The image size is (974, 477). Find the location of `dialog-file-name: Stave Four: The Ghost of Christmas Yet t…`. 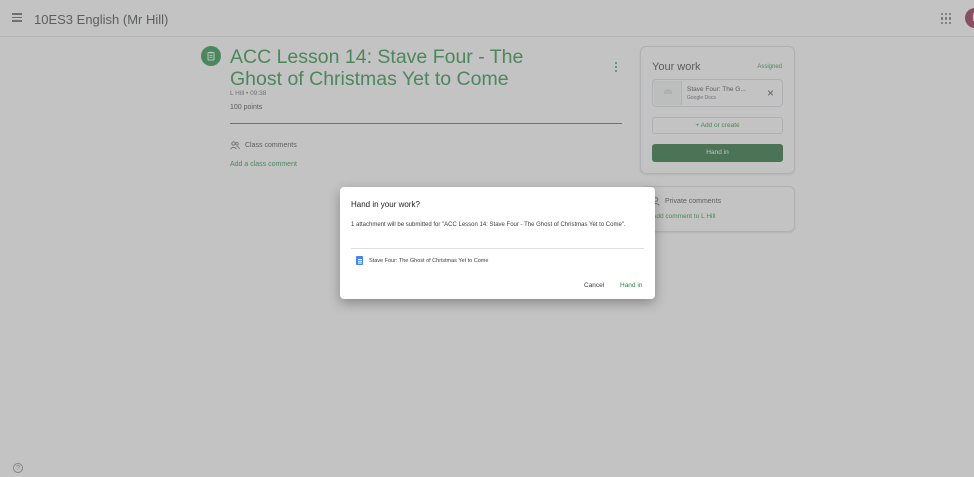

dialog-file-name: Stave Four: The Ghost of Christmas Yet t… is located at coordinates (429, 260).